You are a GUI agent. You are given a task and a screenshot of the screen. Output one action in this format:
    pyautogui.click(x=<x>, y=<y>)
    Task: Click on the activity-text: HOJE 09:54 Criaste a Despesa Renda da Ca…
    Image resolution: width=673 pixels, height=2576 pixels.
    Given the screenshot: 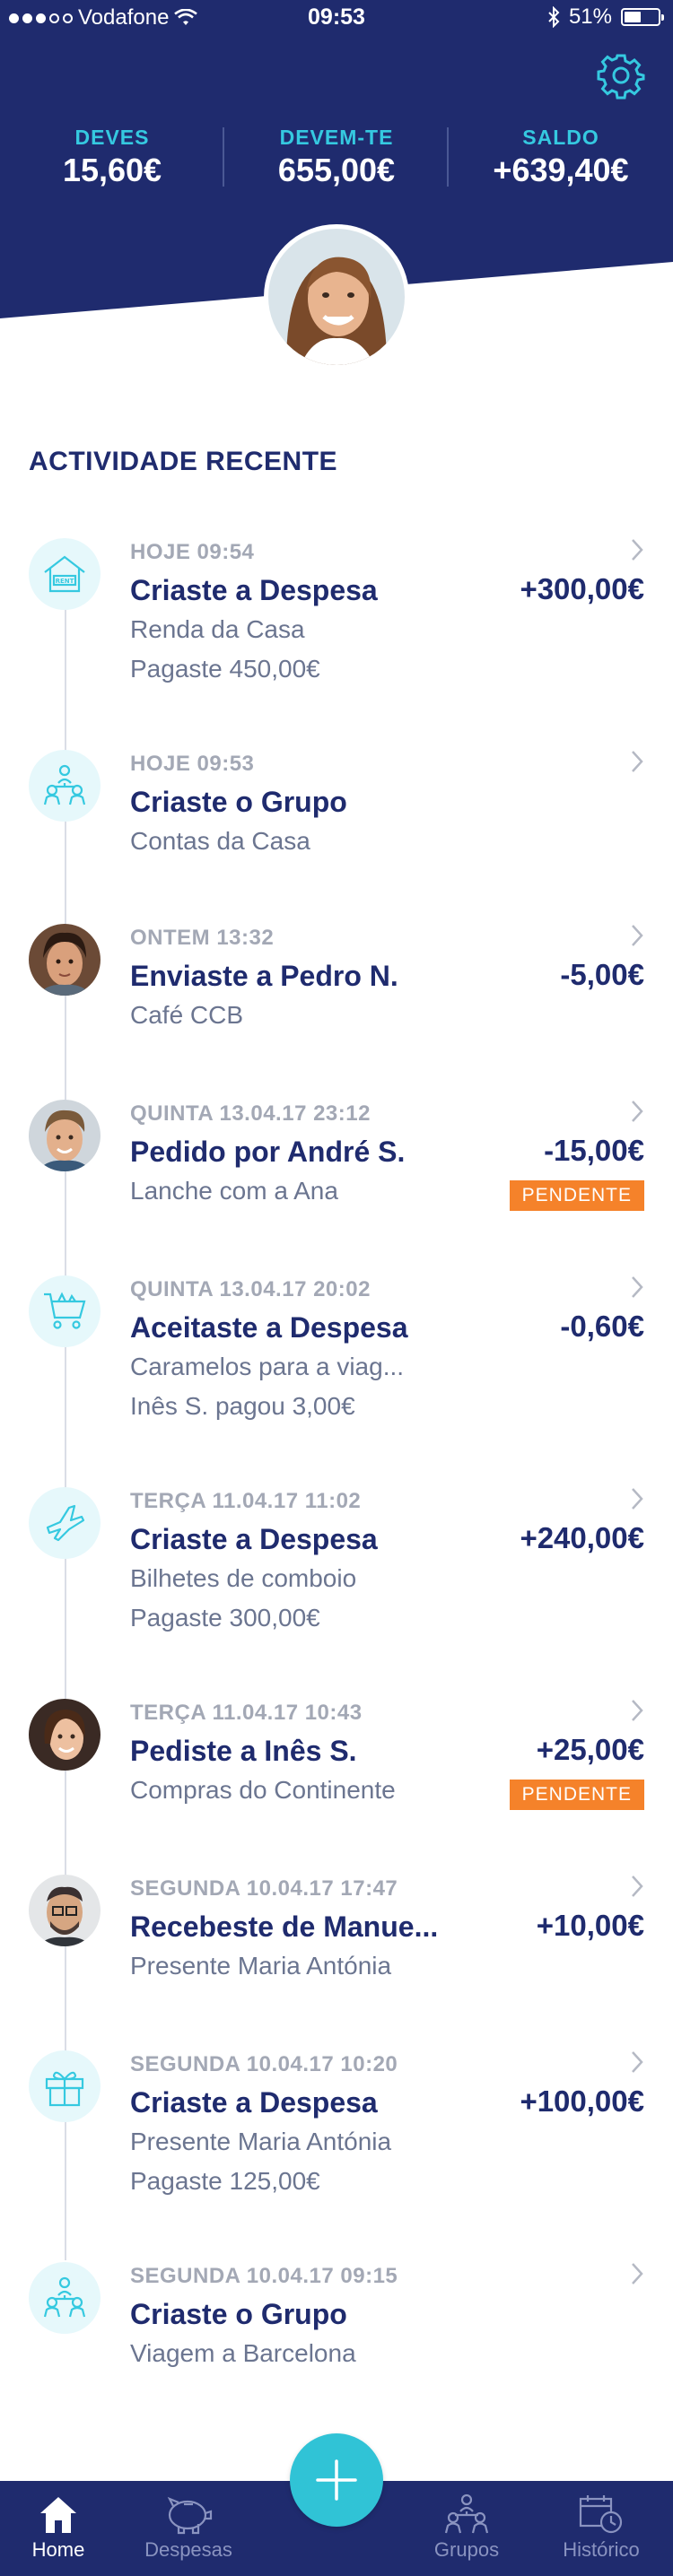 What is the action you would take?
    pyautogui.click(x=305, y=613)
    